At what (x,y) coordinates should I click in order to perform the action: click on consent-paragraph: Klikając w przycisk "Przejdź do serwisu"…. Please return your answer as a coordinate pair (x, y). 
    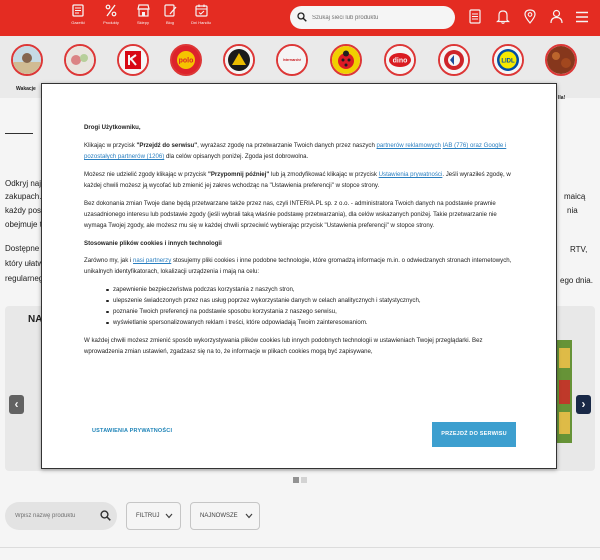
    Looking at the image, I should click on (300, 151).